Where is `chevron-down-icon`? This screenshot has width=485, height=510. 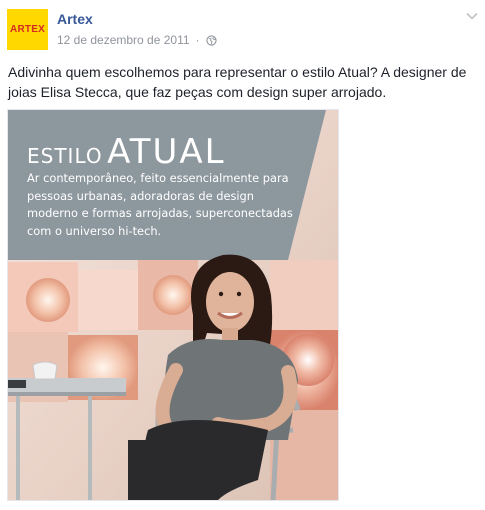
chevron-down-icon is located at coordinates (472, 16).